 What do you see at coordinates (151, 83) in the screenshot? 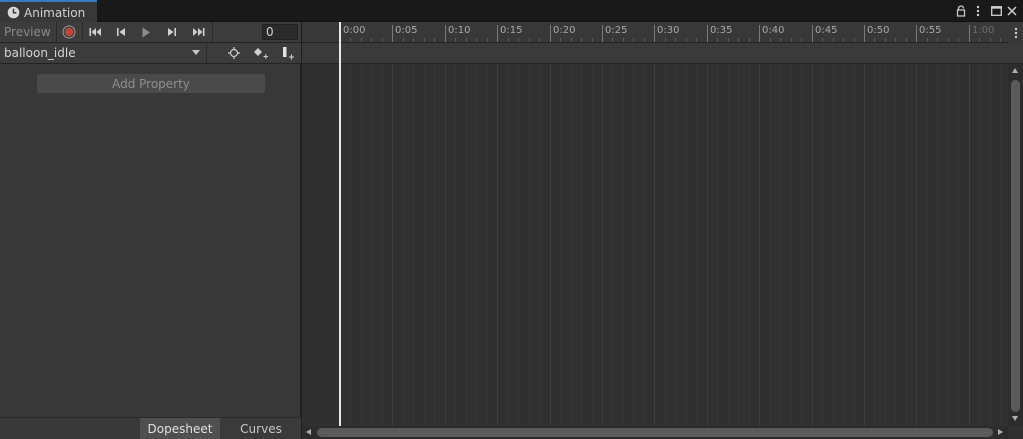
I see `add-property-button: Add Property` at bounding box center [151, 83].